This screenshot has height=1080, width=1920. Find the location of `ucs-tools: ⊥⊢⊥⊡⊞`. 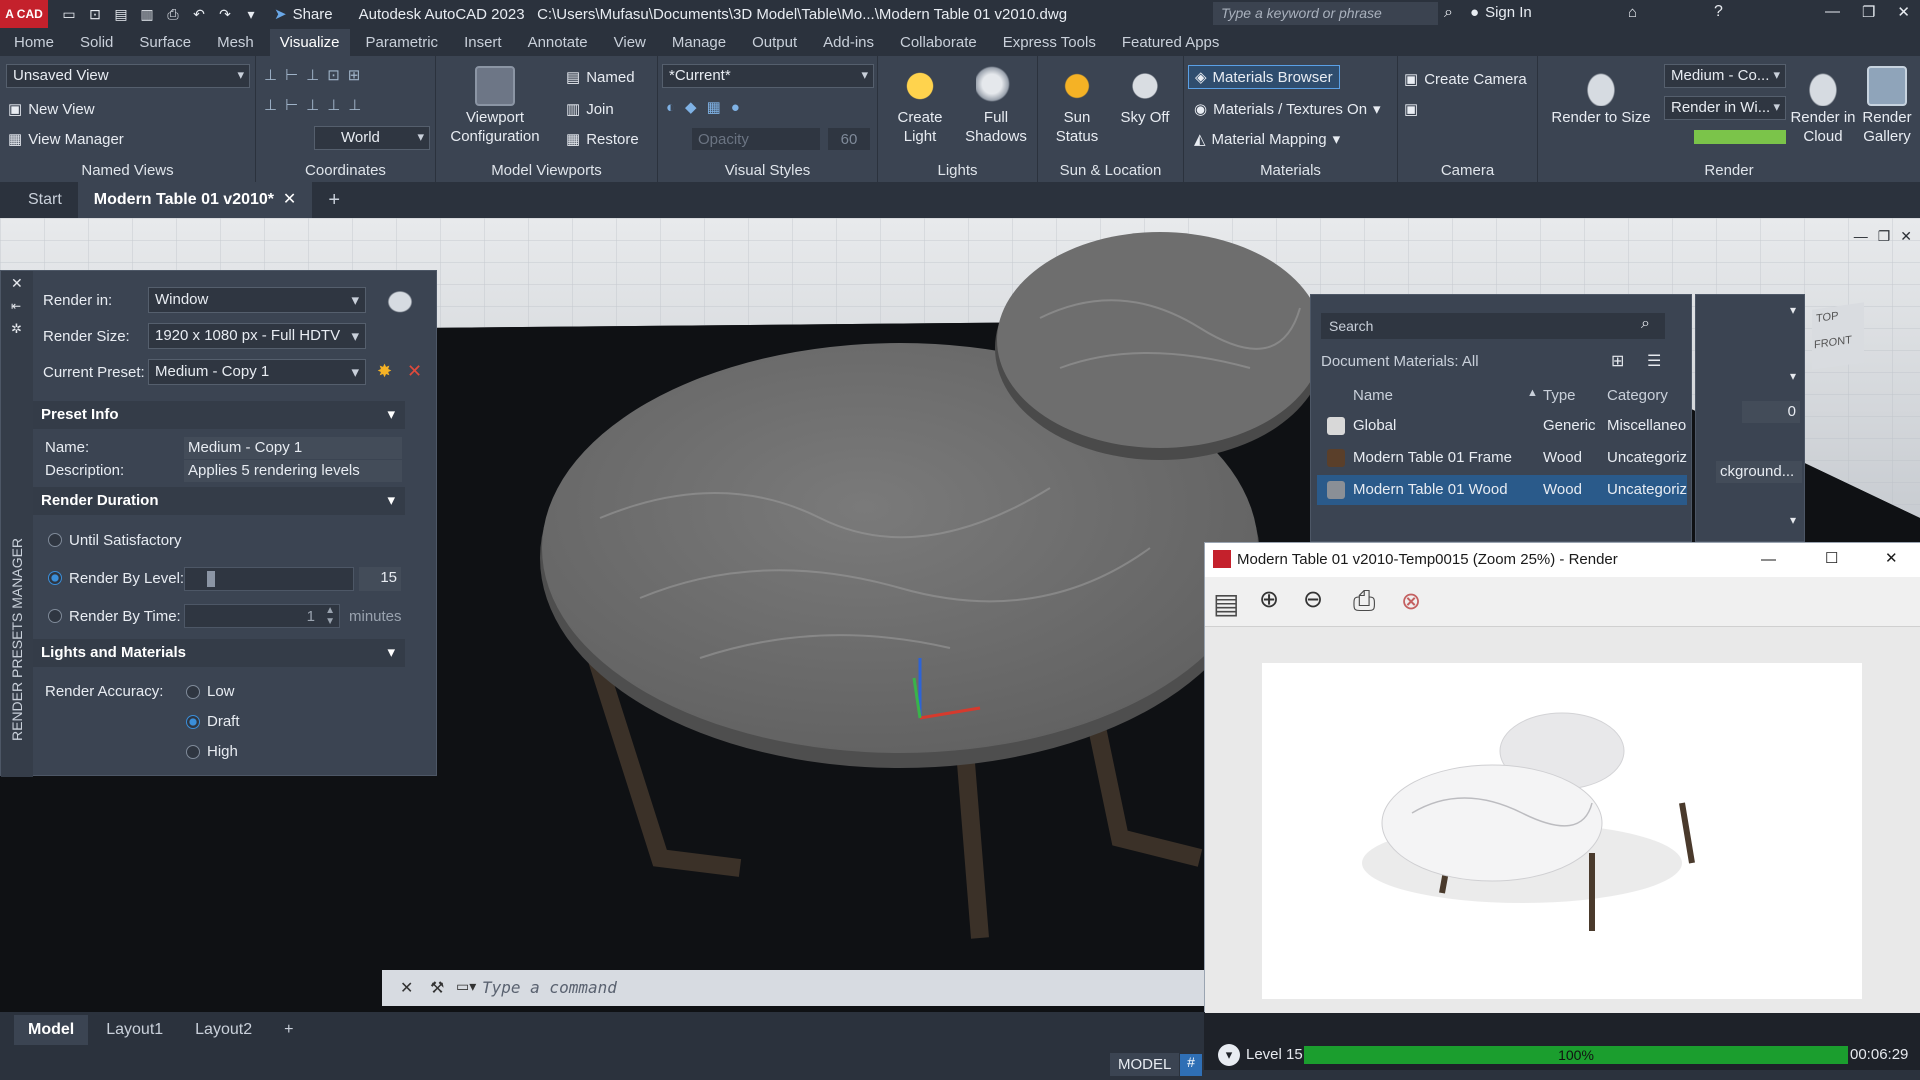

ucs-tools: ⊥⊢⊥⊡⊞ is located at coordinates (316, 75).